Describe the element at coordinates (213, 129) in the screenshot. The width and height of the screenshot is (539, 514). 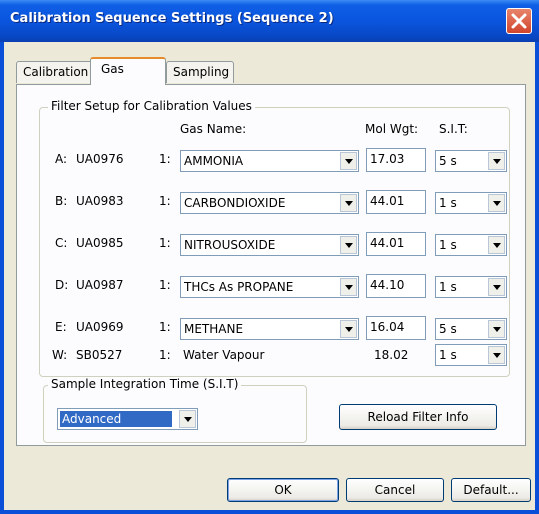
I see `gas-name-header: Gas Name:` at that location.